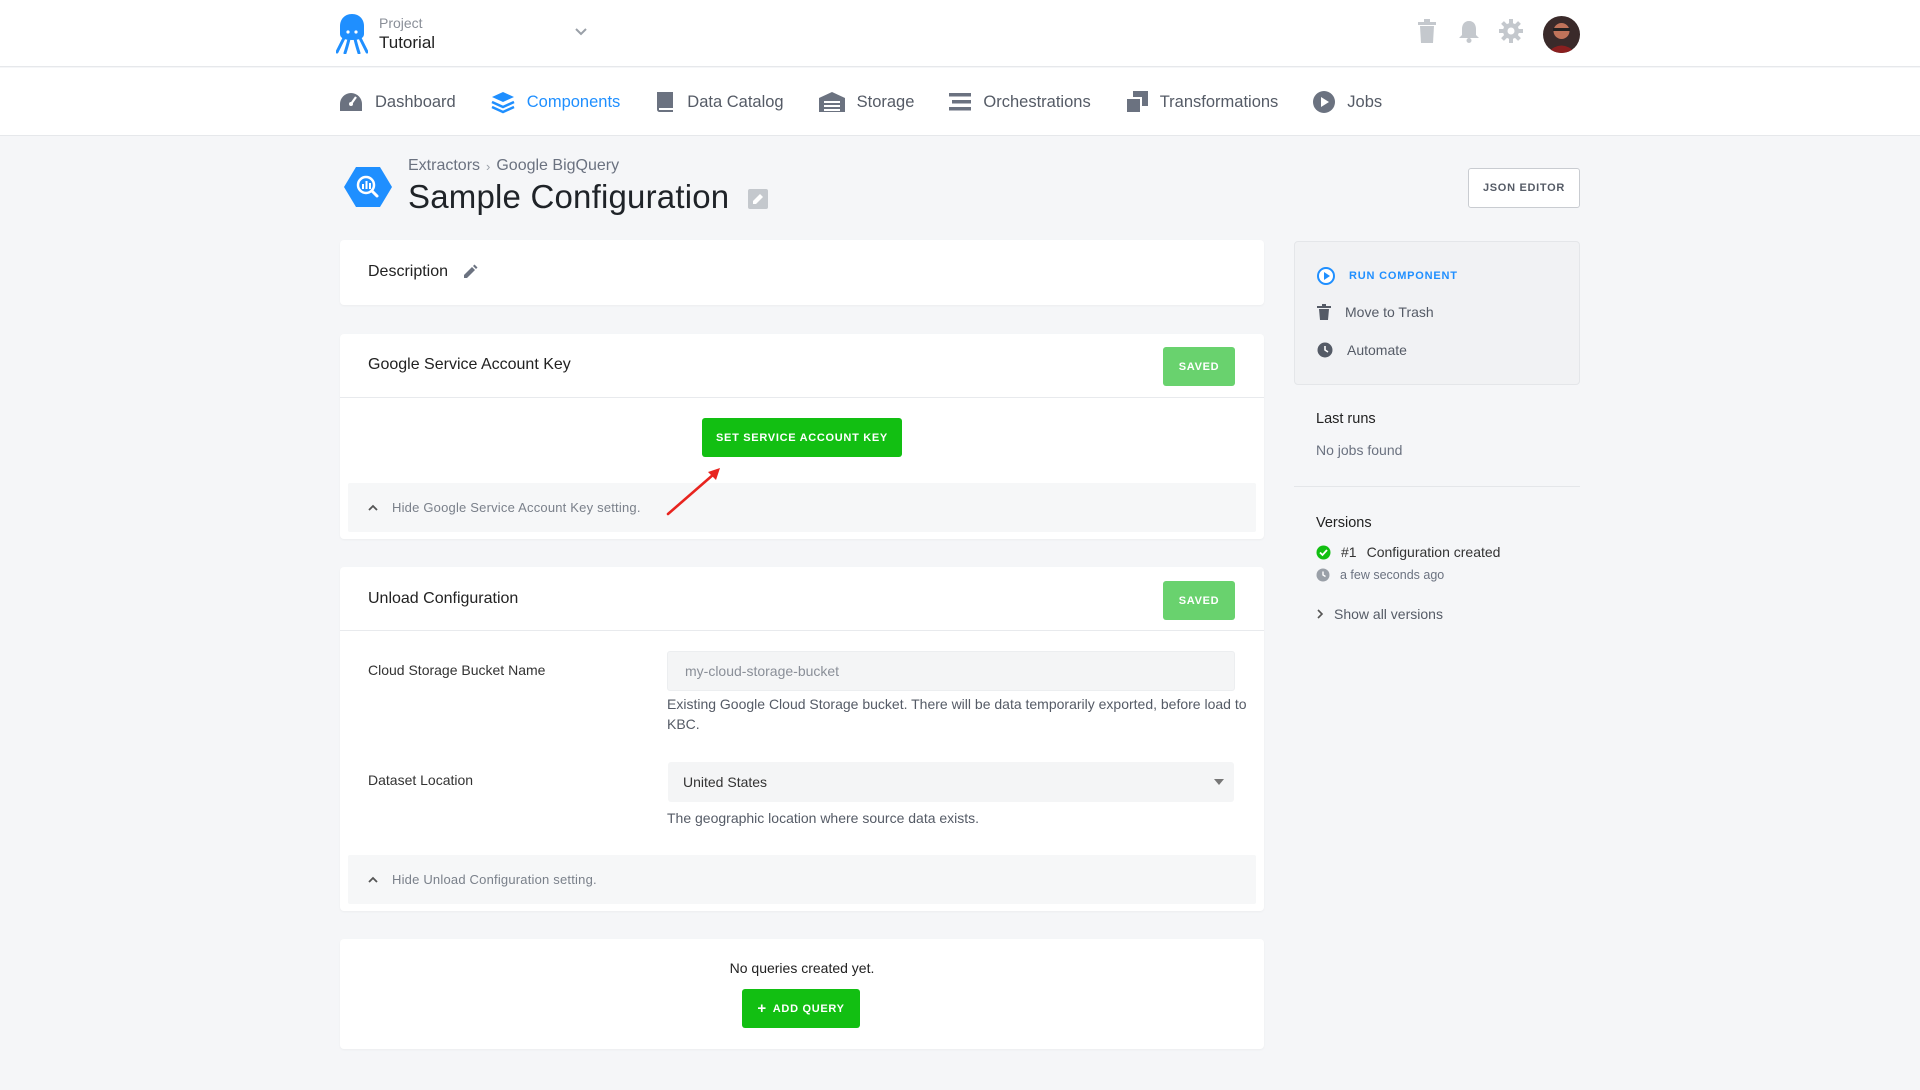 Image resolution: width=1920 pixels, height=1090 pixels. I want to click on chevron-down-icon, so click(581, 32).